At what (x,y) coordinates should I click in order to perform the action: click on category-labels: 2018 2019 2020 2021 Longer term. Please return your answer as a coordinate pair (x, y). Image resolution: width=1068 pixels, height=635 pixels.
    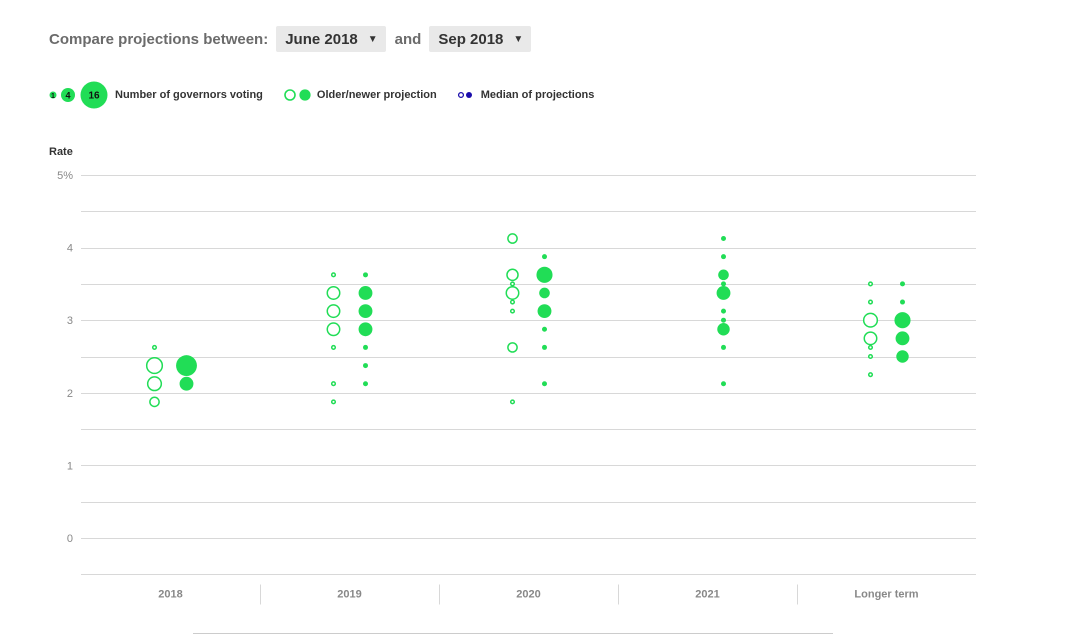
    Looking at the image, I should click on (538, 594).